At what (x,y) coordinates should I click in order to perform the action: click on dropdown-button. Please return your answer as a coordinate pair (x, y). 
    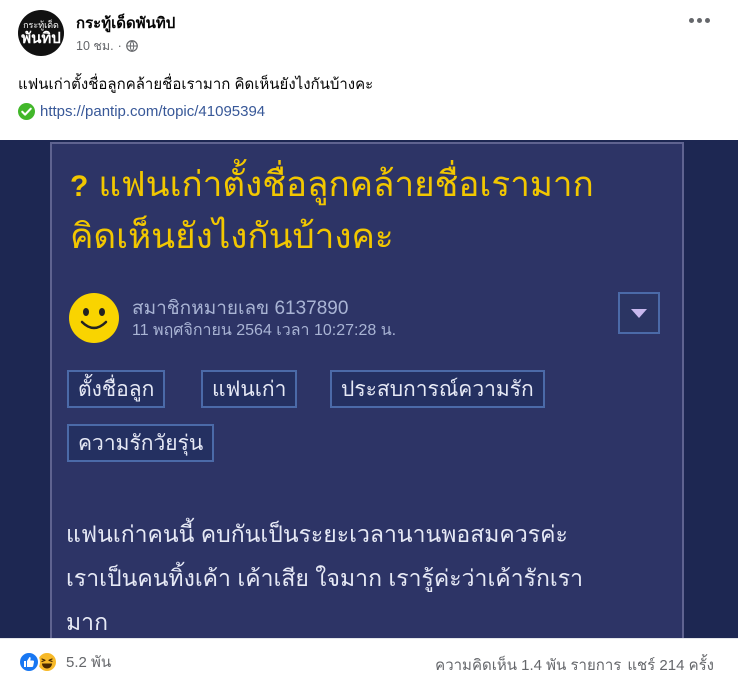
    Looking at the image, I should click on (639, 313).